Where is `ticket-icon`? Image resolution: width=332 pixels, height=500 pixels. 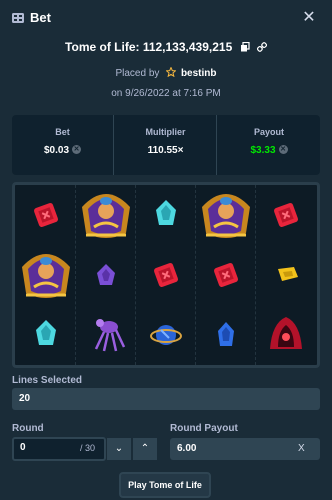
ticket-icon is located at coordinates (18, 18).